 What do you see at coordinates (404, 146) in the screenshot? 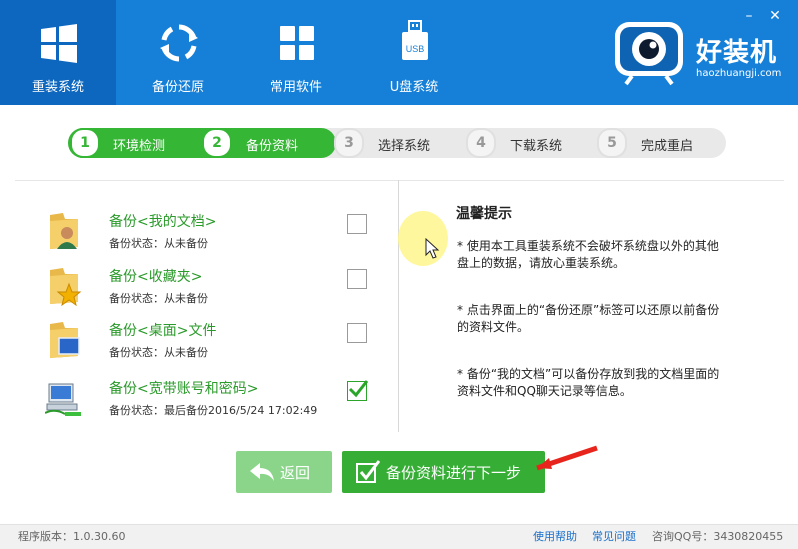
I see `step-label: 选择系统` at bounding box center [404, 146].